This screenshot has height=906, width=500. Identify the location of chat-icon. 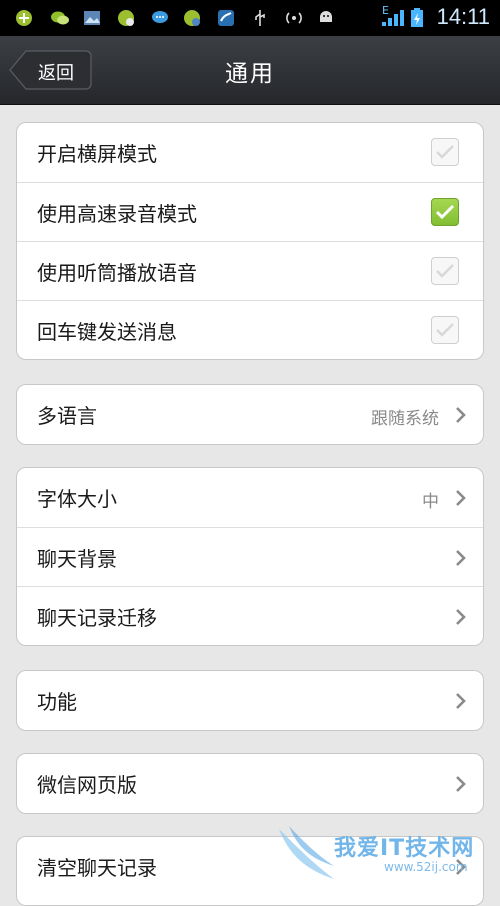
(60, 18).